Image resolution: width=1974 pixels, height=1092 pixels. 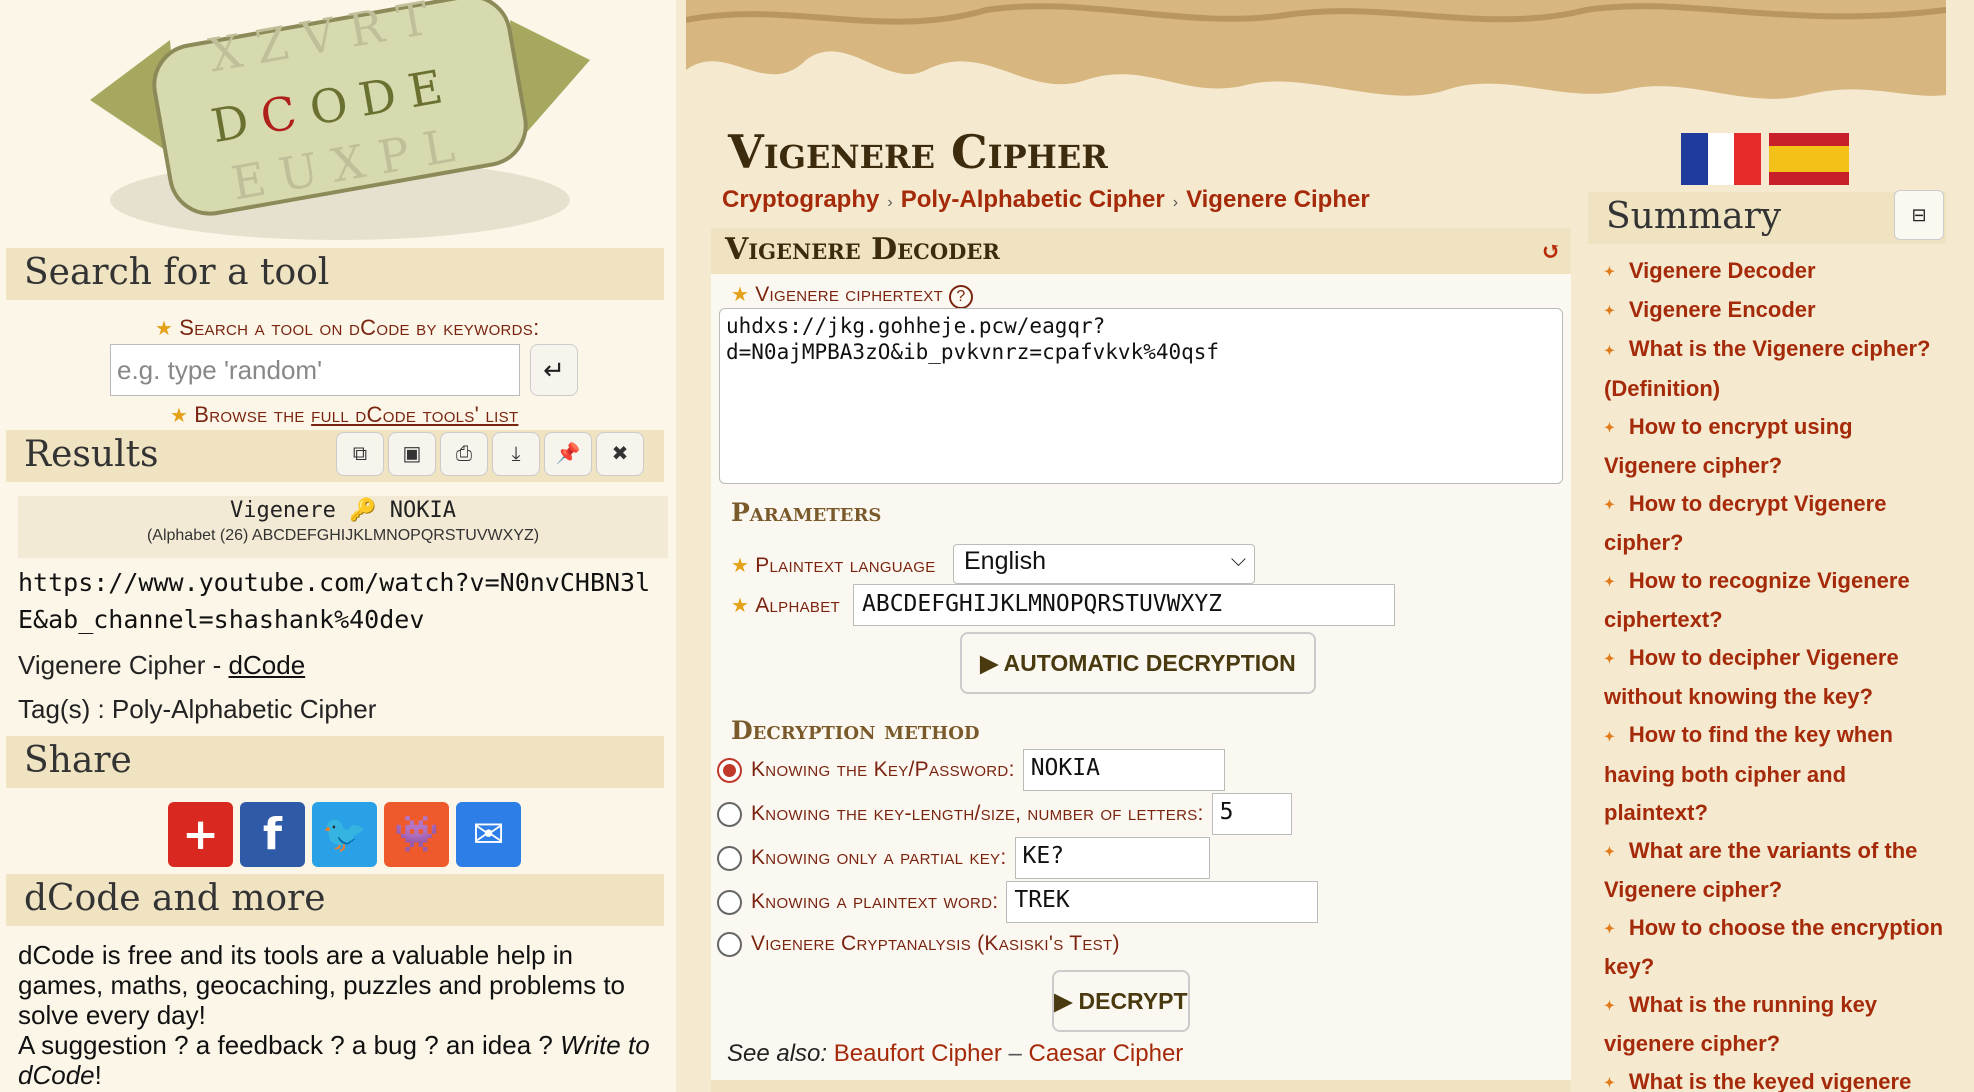 I want to click on method-plaintext-word: Knowing a plaintext word: TREK, so click(x=1018, y=902).